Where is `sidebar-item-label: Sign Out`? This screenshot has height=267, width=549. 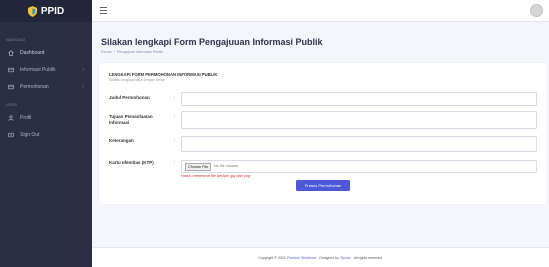 sidebar-item-label: Sign Out is located at coordinates (30, 134).